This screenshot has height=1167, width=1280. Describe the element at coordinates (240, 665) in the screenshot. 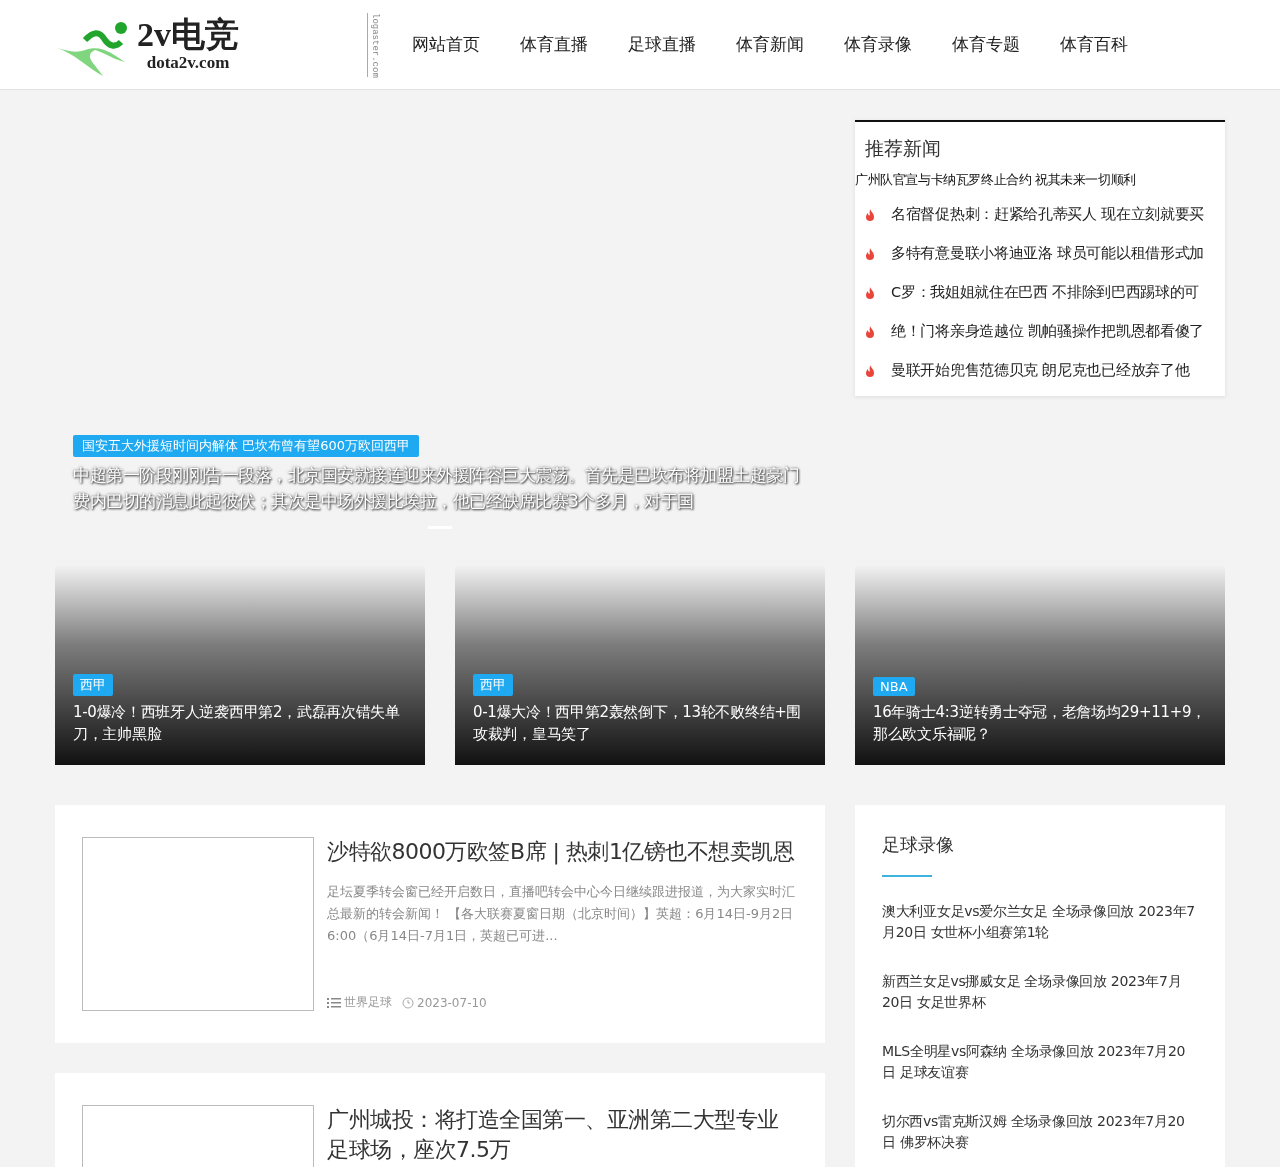

I see `featured-card: 西甲 1-0爆冷！西班牙人逆袭西甲第2，武磊再次错失单刀，主帅黑脸` at that location.